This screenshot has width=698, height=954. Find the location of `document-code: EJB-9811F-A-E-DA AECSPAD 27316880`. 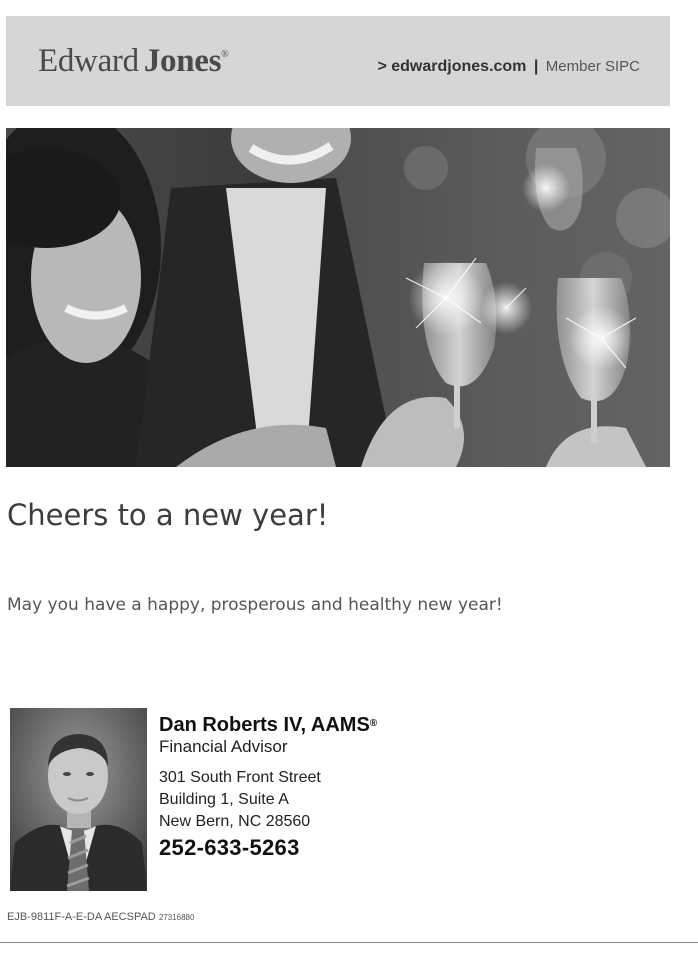

document-code: EJB-9811F-A-E-DA AECSPAD 27316880 is located at coordinates (100, 917).